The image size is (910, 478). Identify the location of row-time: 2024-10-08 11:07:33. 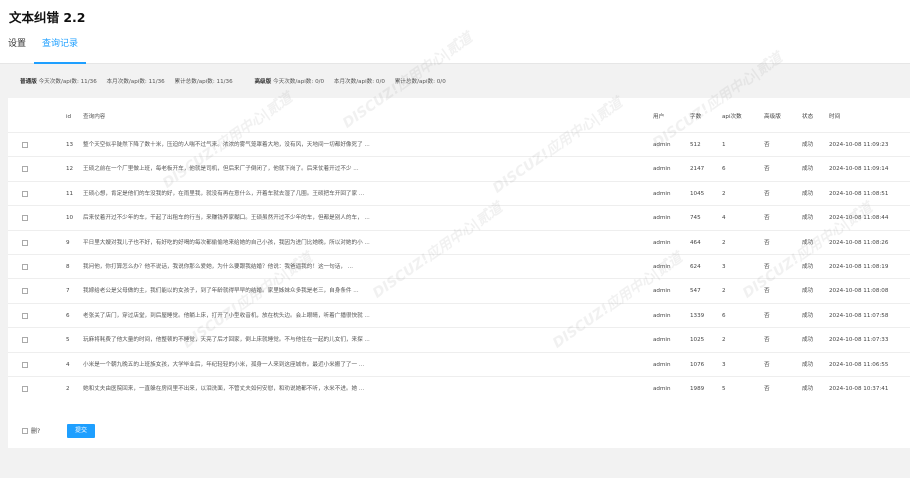
(859, 340).